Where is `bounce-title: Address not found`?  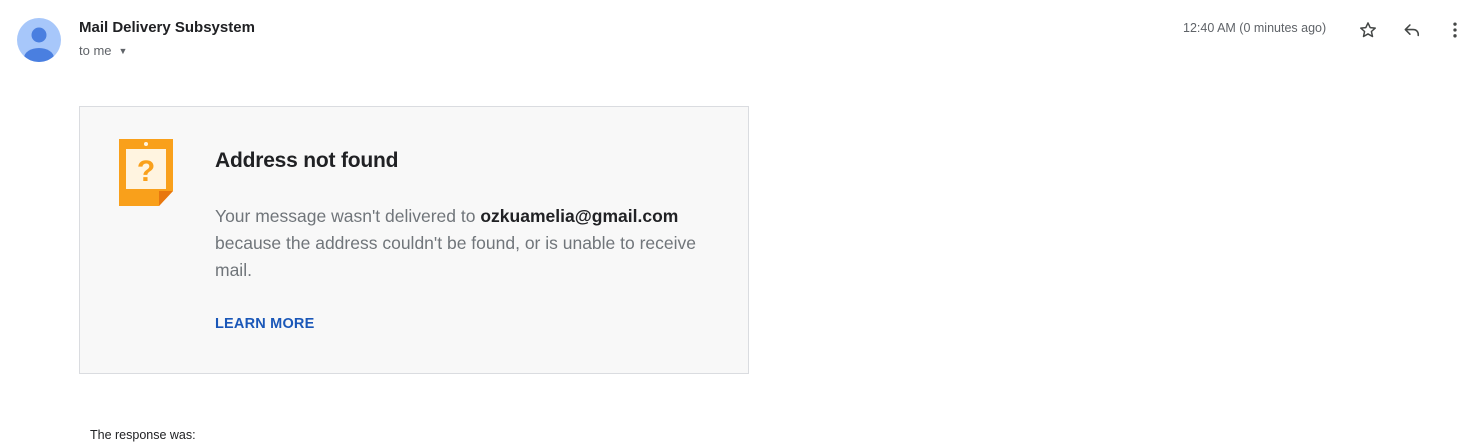 bounce-title: Address not found is located at coordinates (307, 160).